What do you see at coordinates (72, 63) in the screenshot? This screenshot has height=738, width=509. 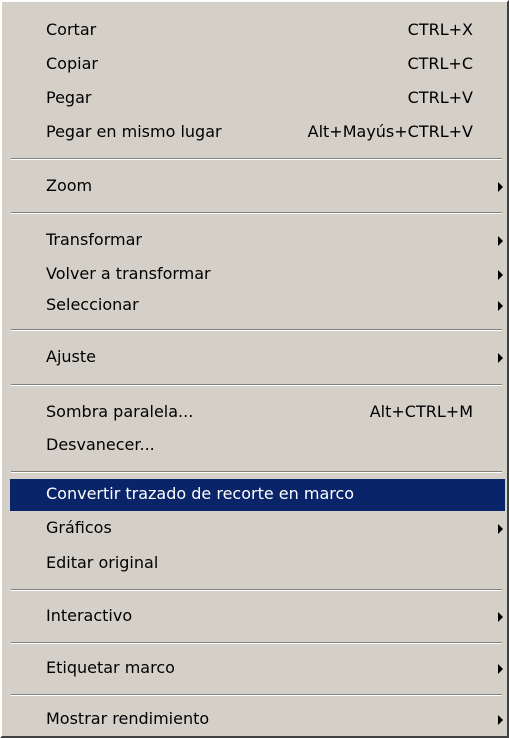 I see `menu-item-label: Copiar` at bounding box center [72, 63].